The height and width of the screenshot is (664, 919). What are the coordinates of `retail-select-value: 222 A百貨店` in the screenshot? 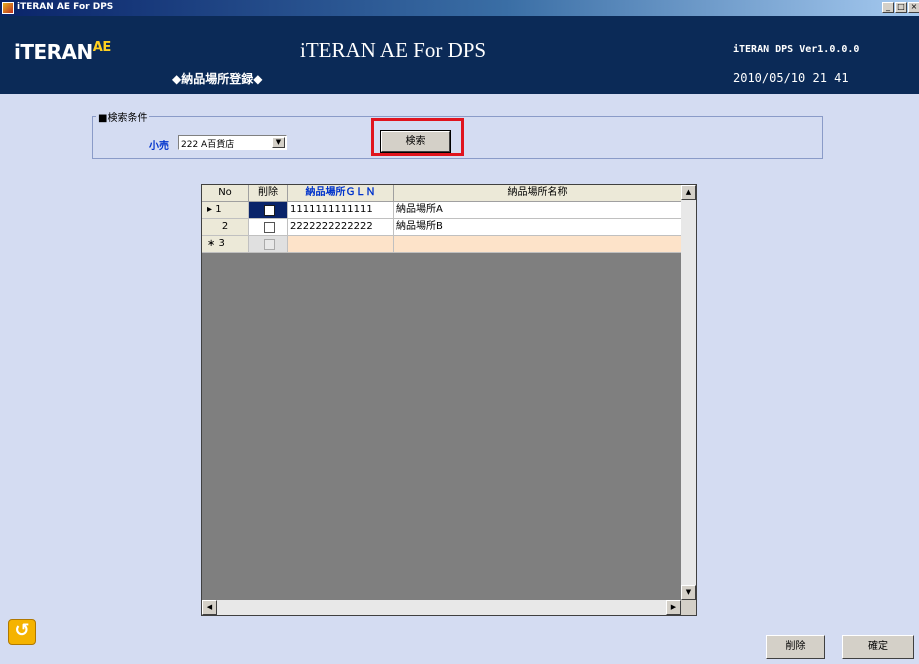 It's located at (208, 145).